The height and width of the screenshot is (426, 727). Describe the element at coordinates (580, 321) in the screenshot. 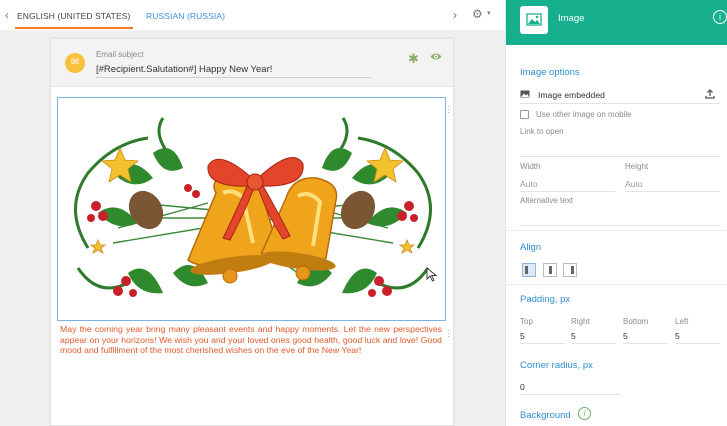

I see `padding-right-label: Right` at that location.